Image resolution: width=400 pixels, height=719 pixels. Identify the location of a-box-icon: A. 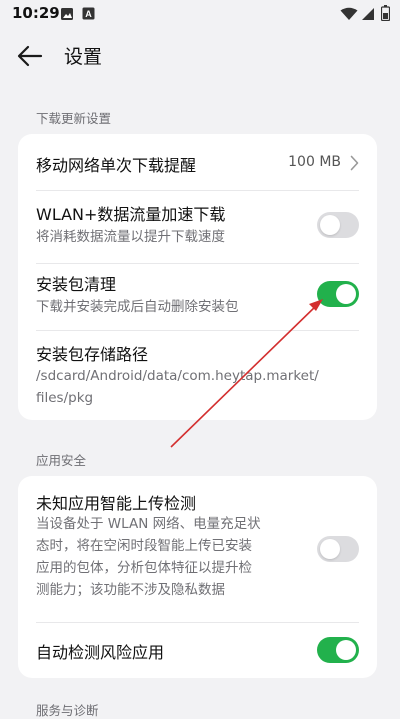
(88, 13).